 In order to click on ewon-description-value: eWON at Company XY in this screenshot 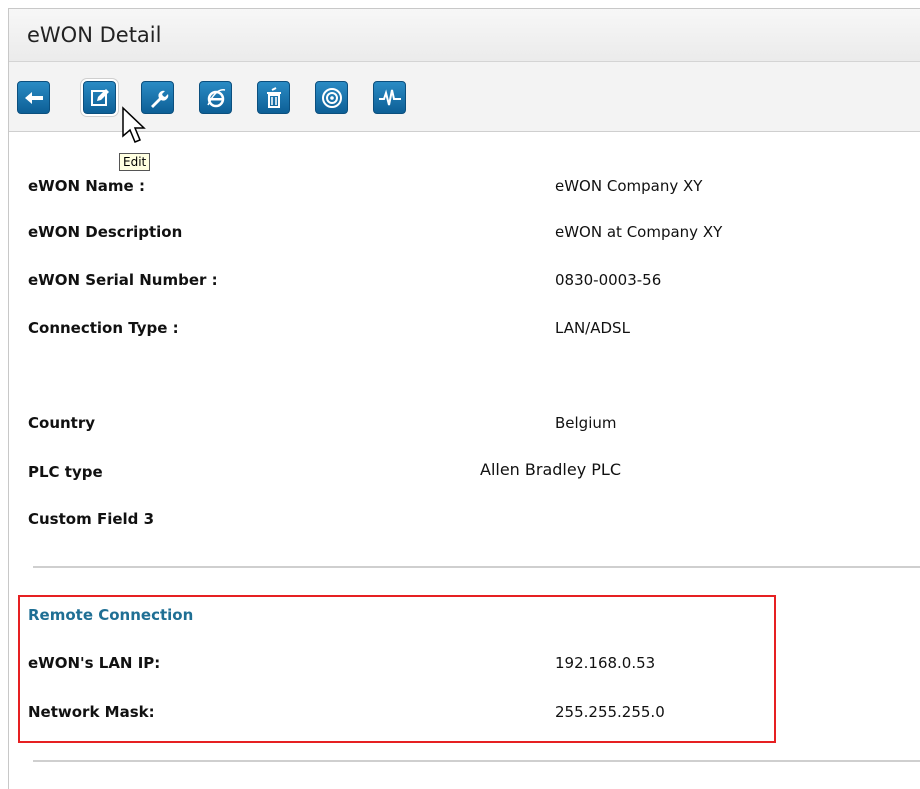, I will do `click(639, 232)`.